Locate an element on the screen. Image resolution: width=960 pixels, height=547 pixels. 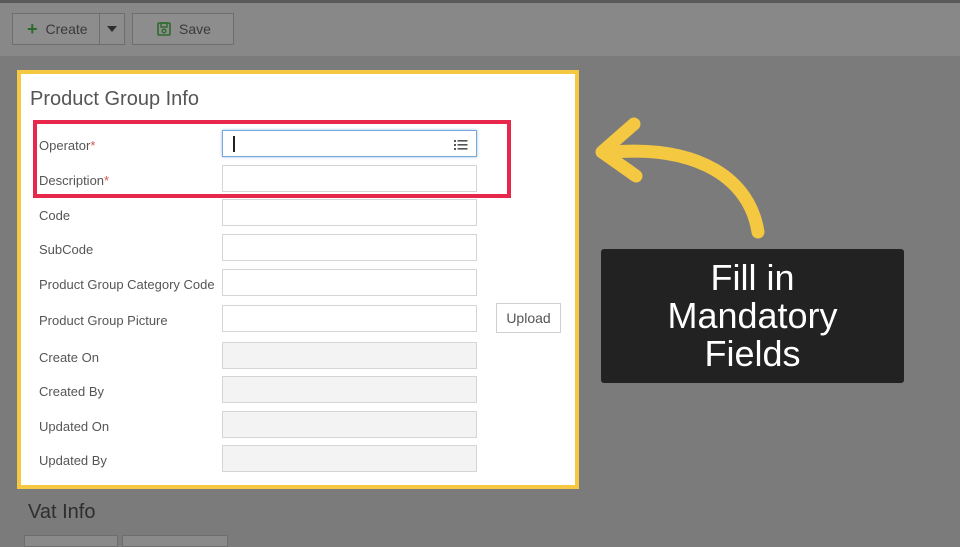
created-by-field is located at coordinates (349, 389).